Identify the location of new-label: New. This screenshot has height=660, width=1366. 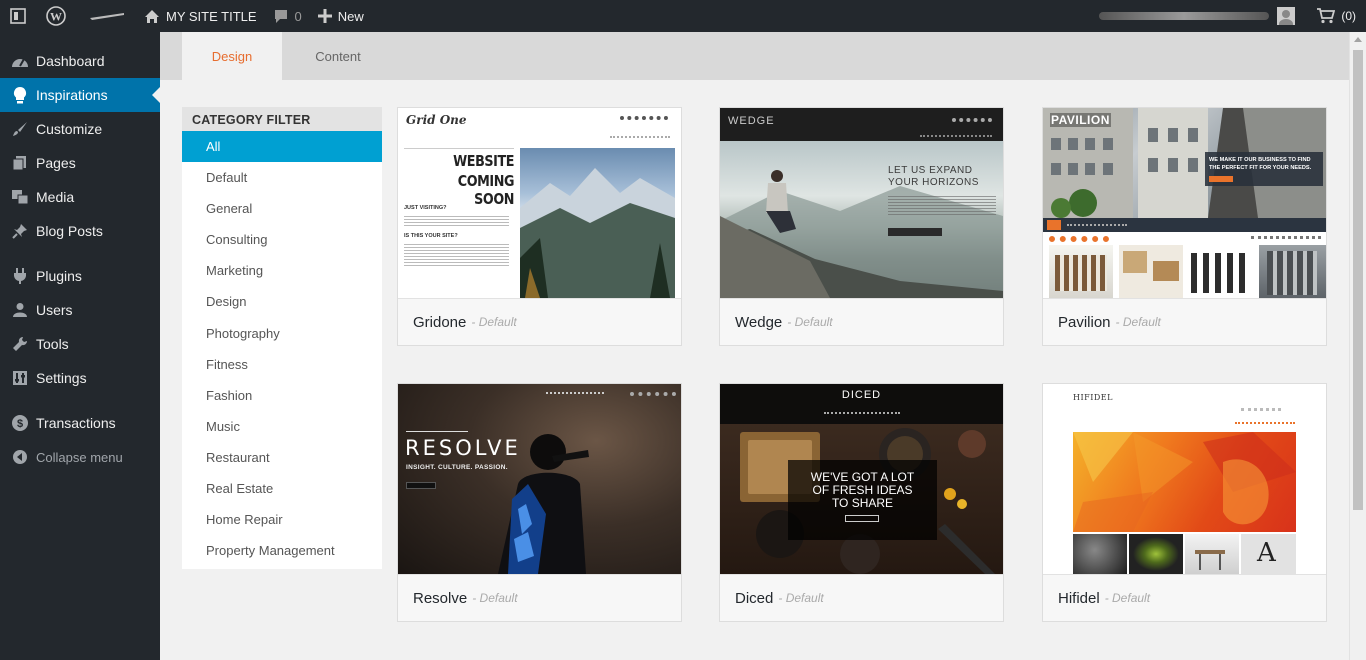
(350, 16).